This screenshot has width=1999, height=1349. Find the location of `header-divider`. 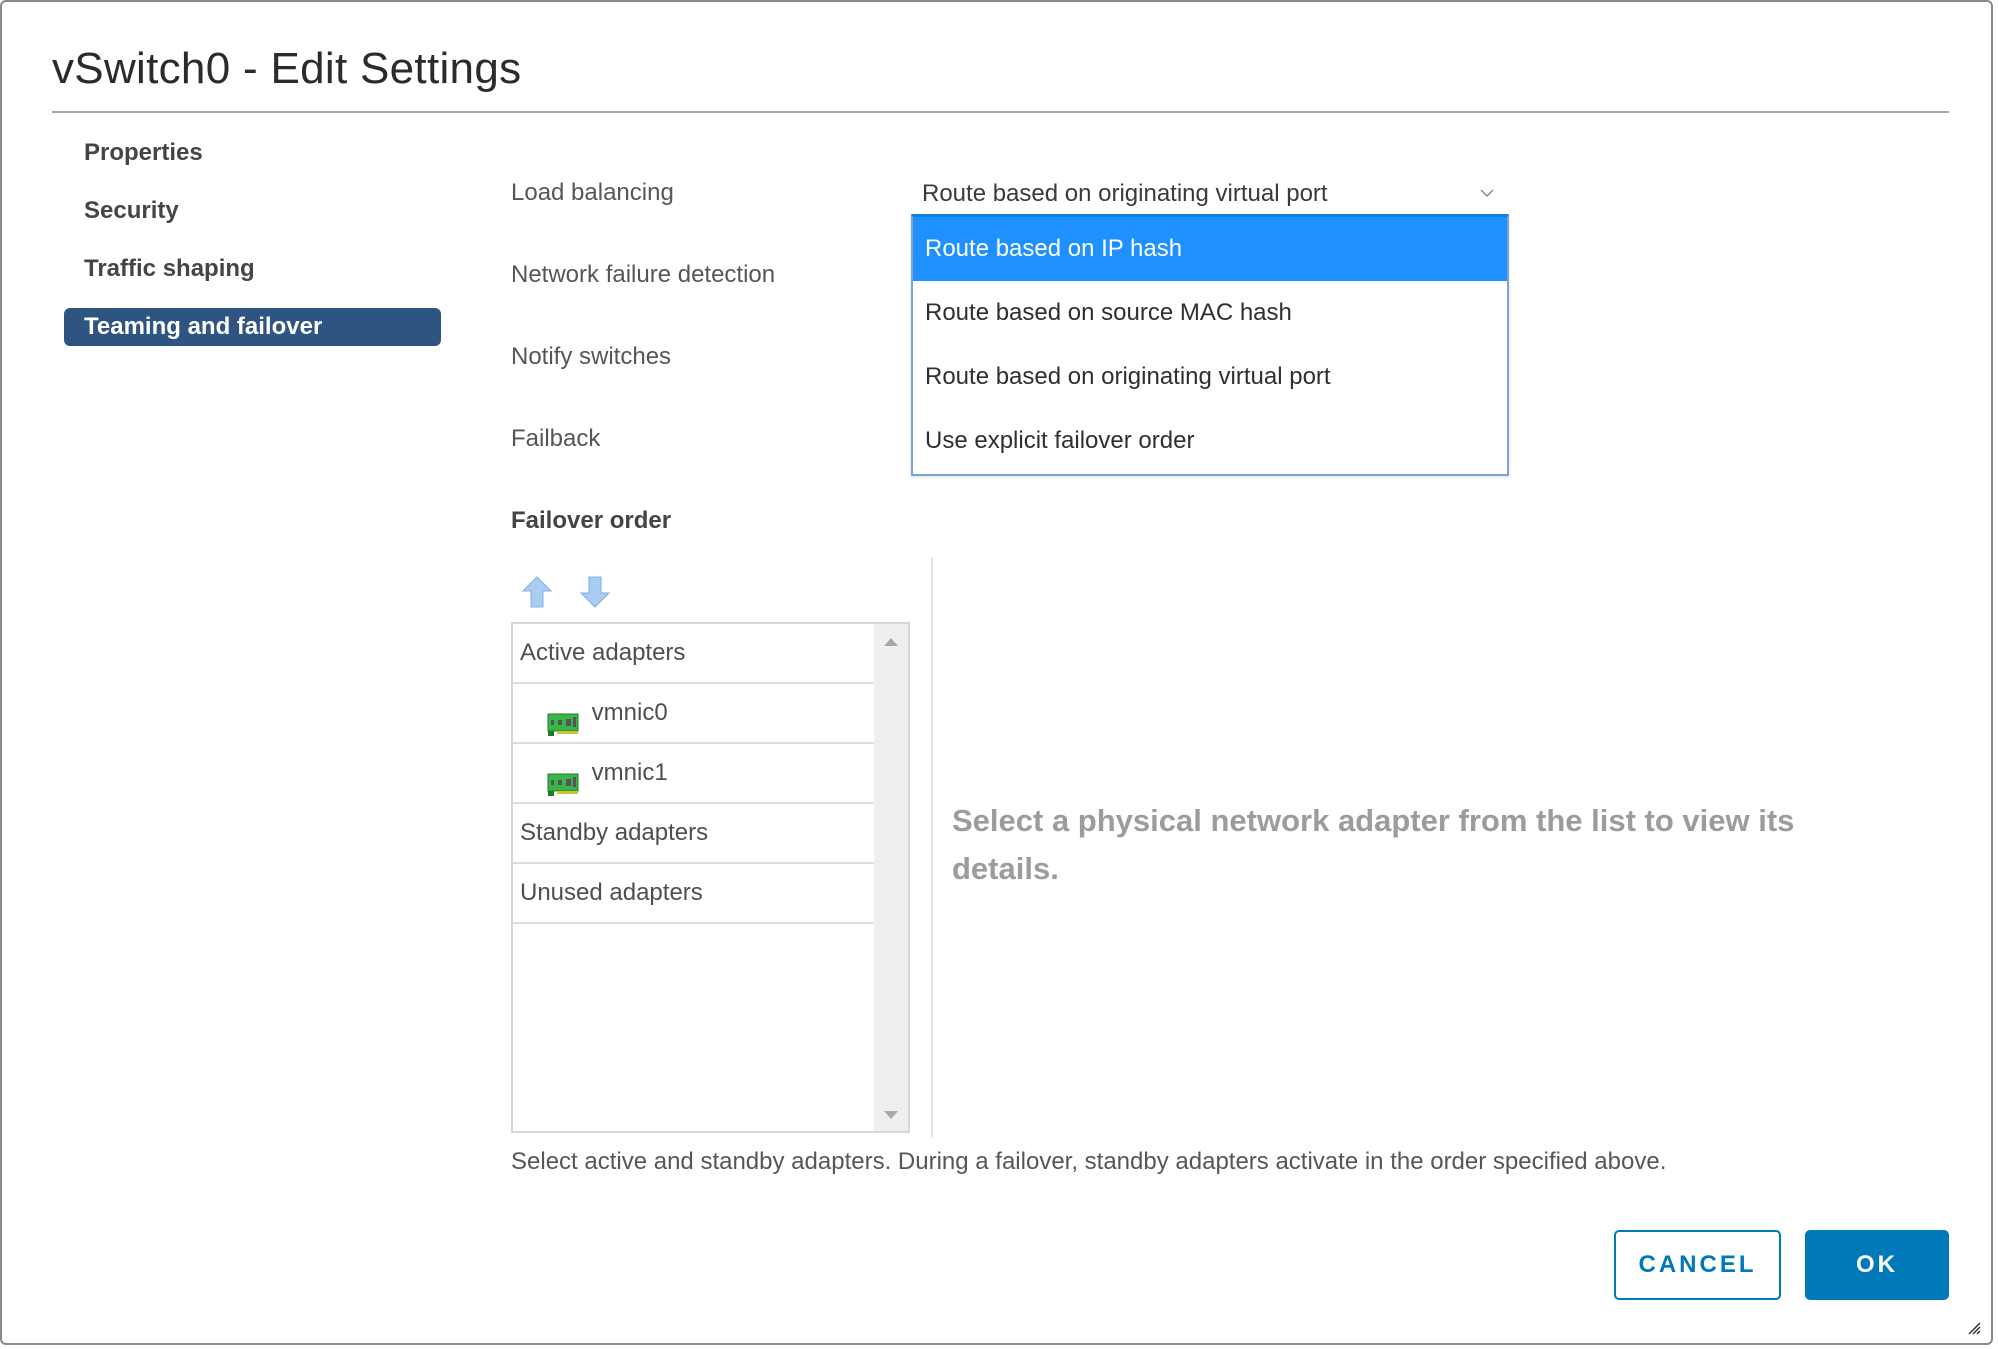

header-divider is located at coordinates (1000, 112).